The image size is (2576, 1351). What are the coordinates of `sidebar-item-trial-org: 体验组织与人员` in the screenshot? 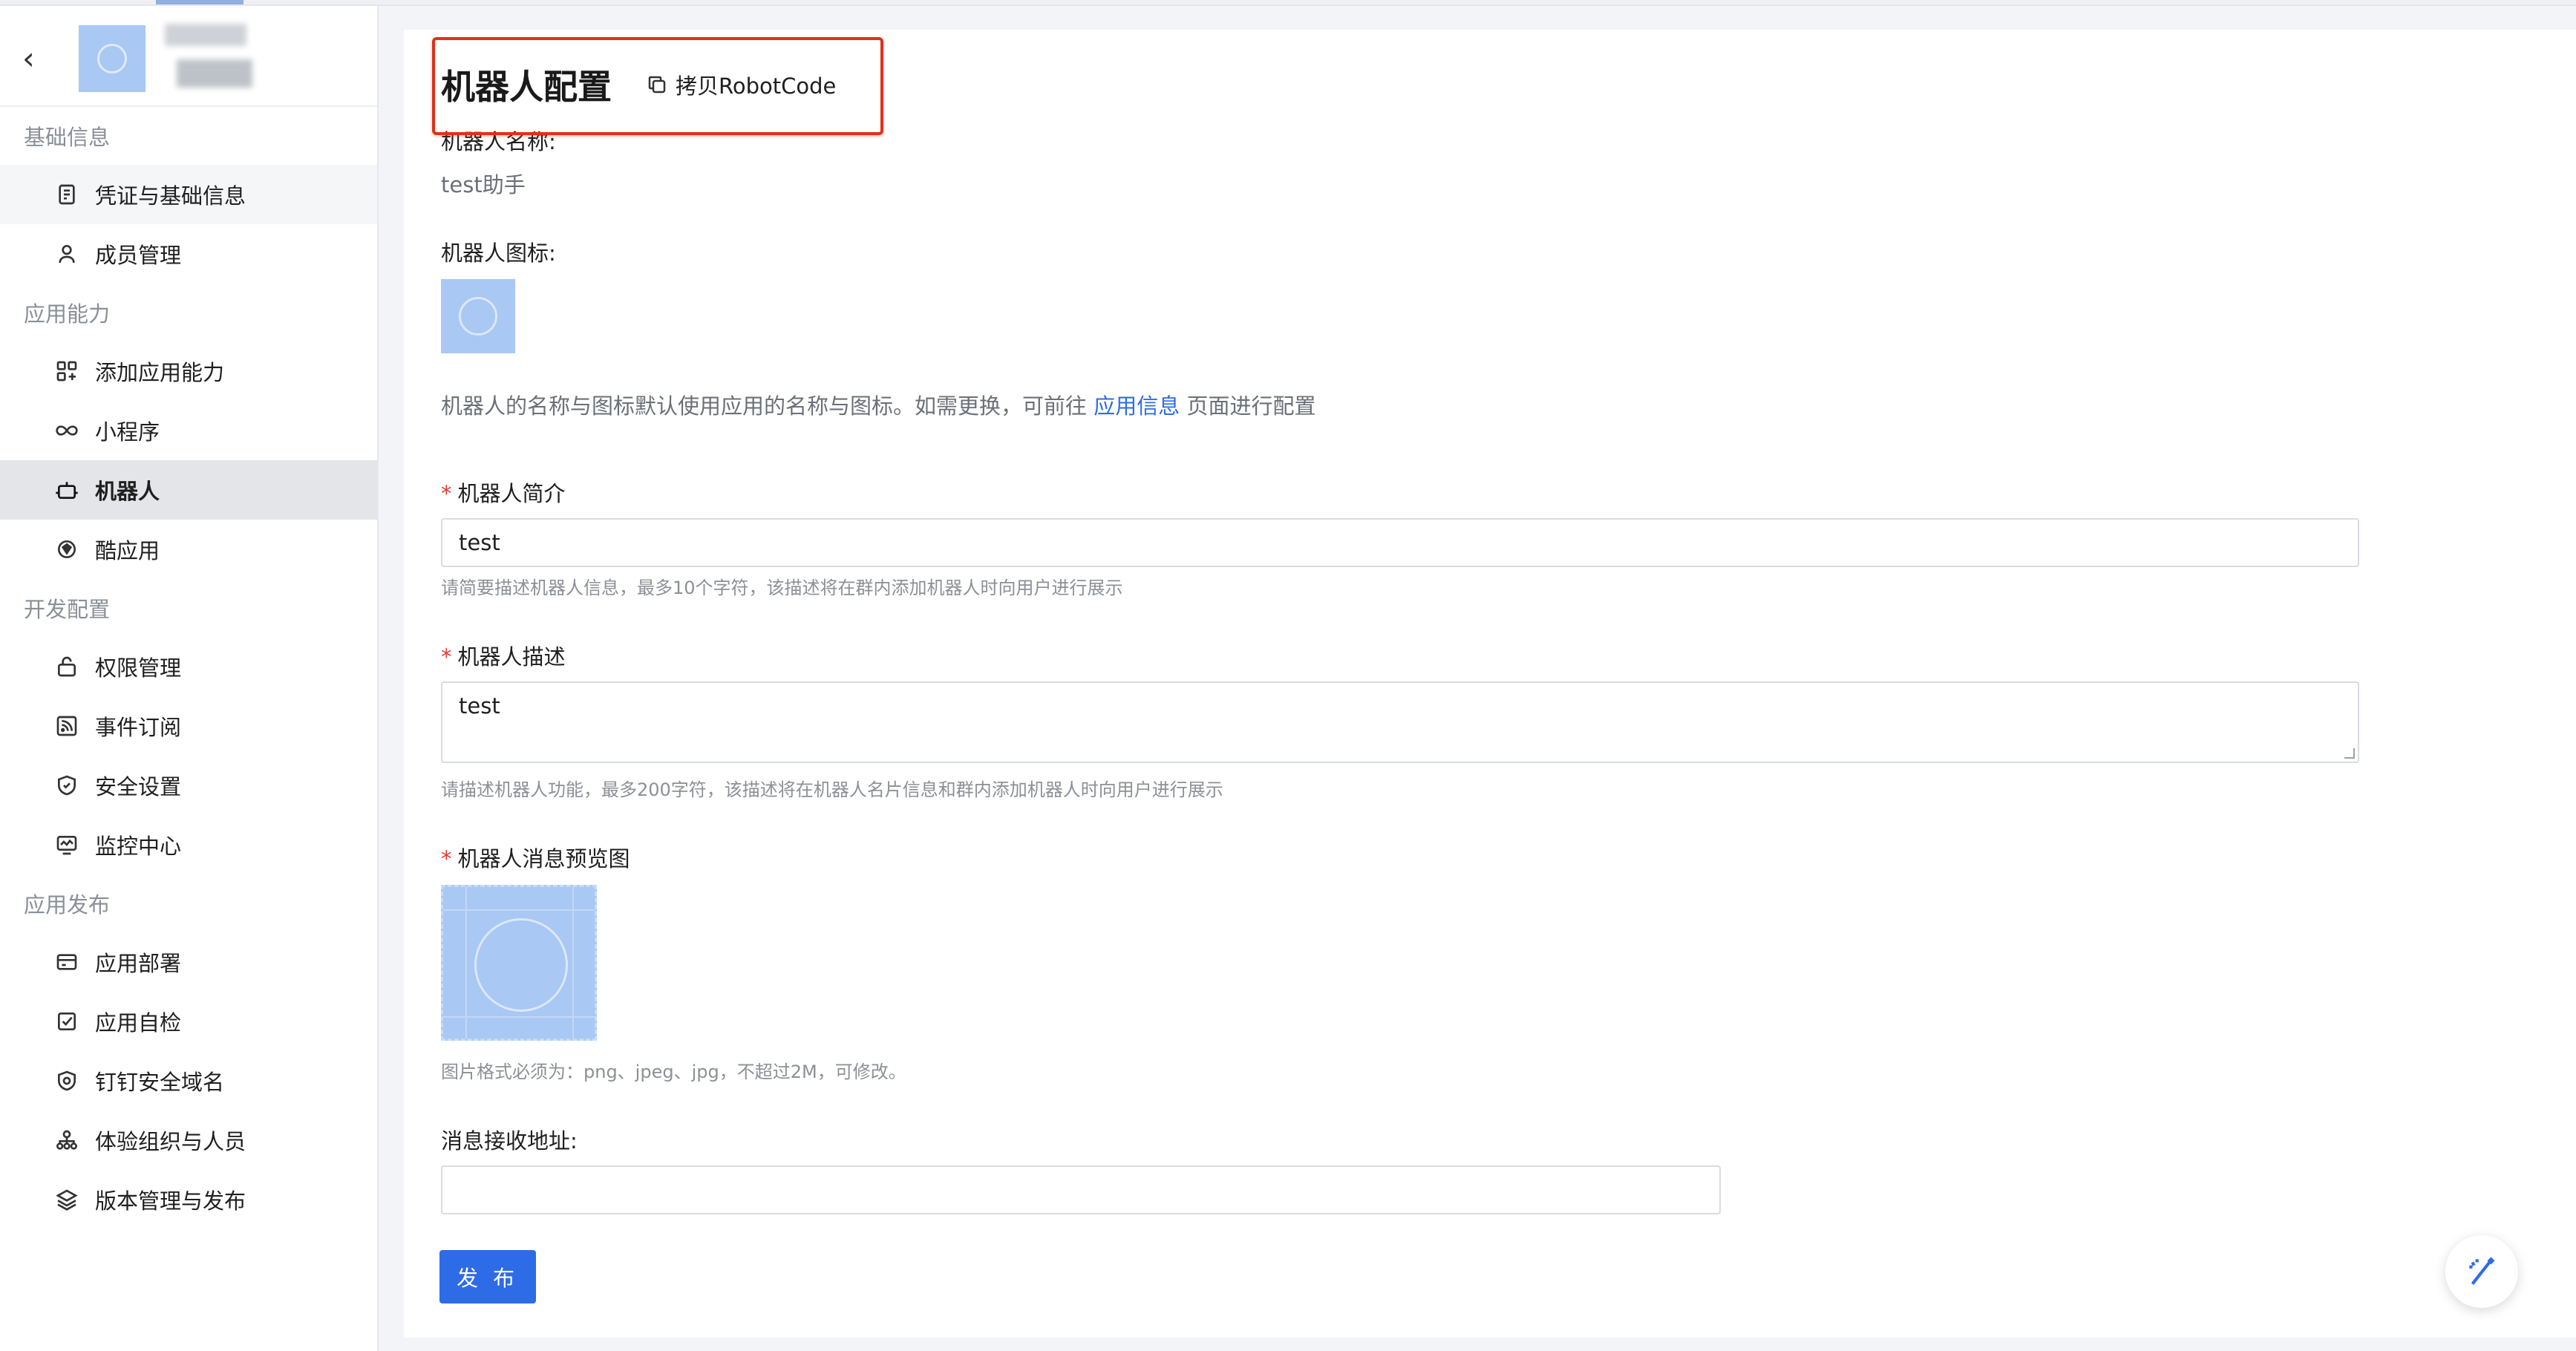 It's located at (189, 1140).